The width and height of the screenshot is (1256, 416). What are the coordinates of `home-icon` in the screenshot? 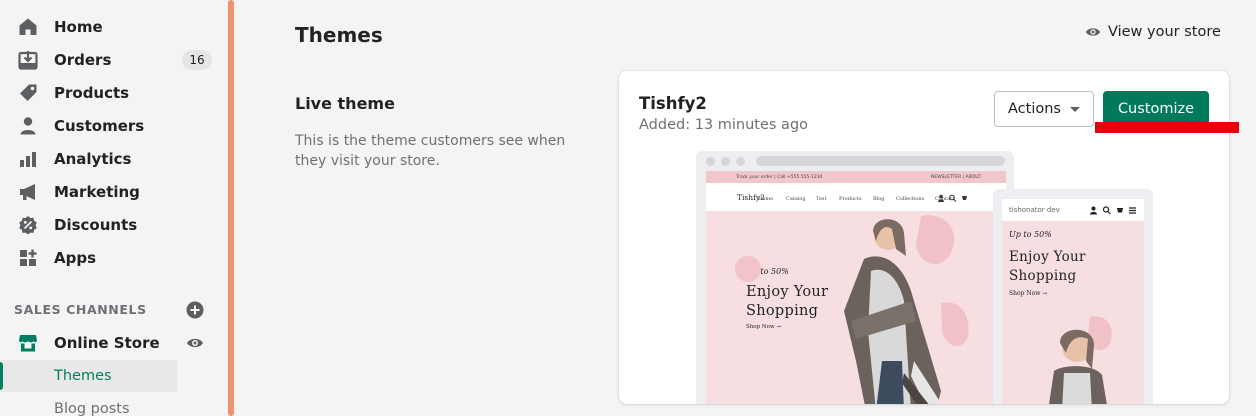 It's located at (28, 27).